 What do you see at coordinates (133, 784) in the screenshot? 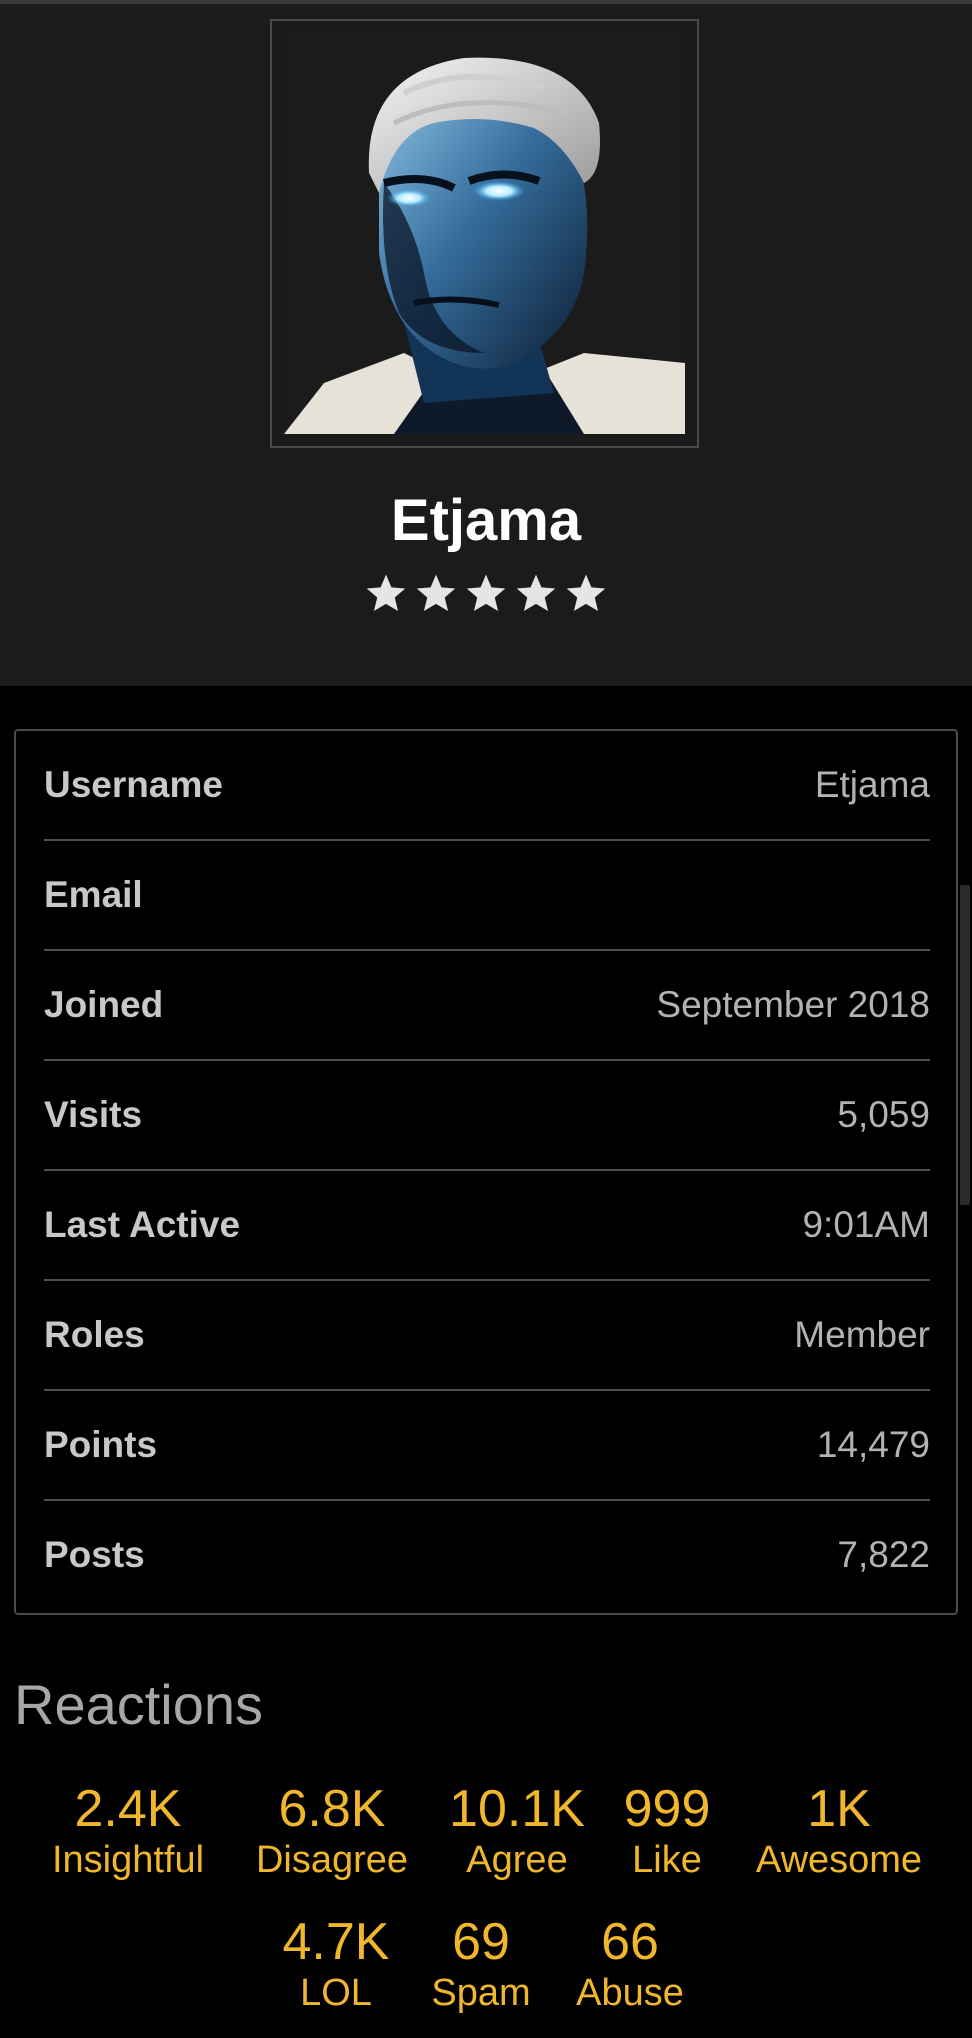
I see `info-label: Username` at bounding box center [133, 784].